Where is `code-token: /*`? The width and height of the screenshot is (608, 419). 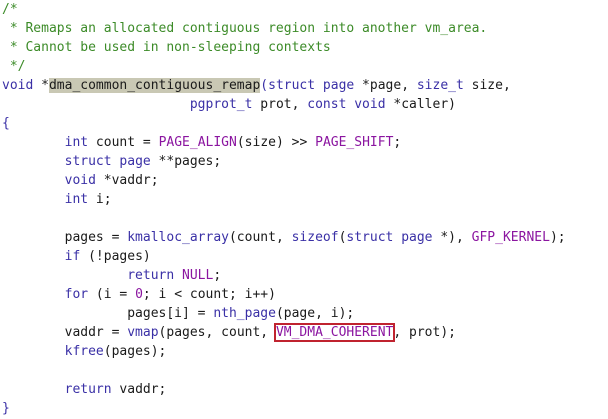 code-token: /* is located at coordinates (10, 9).